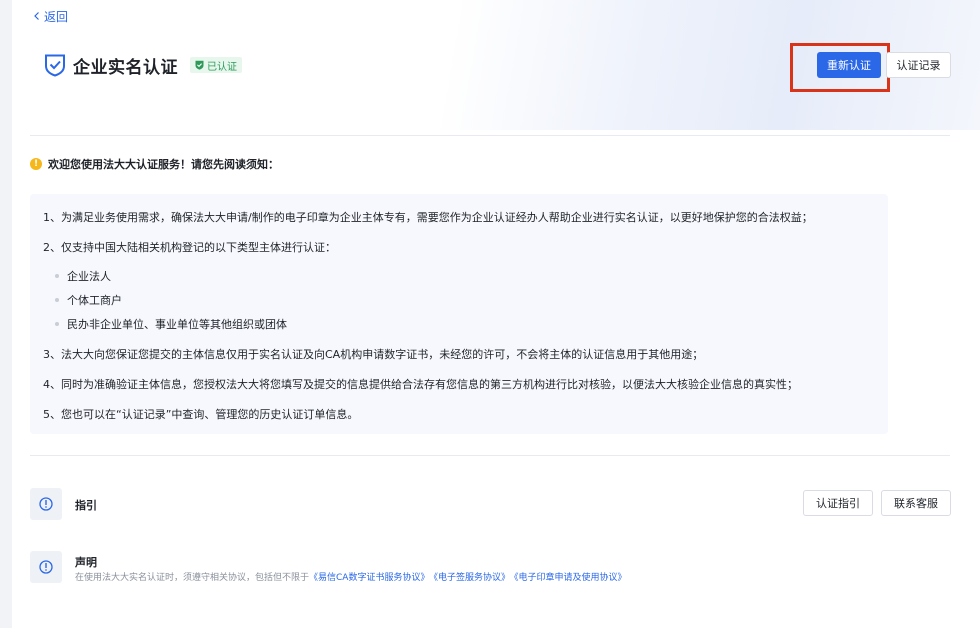 The width and height of the screenshot is (980, 628). Describe the element at coordinates (36, 16) in the screenshot. I see `chevron-left-icon` at that location.